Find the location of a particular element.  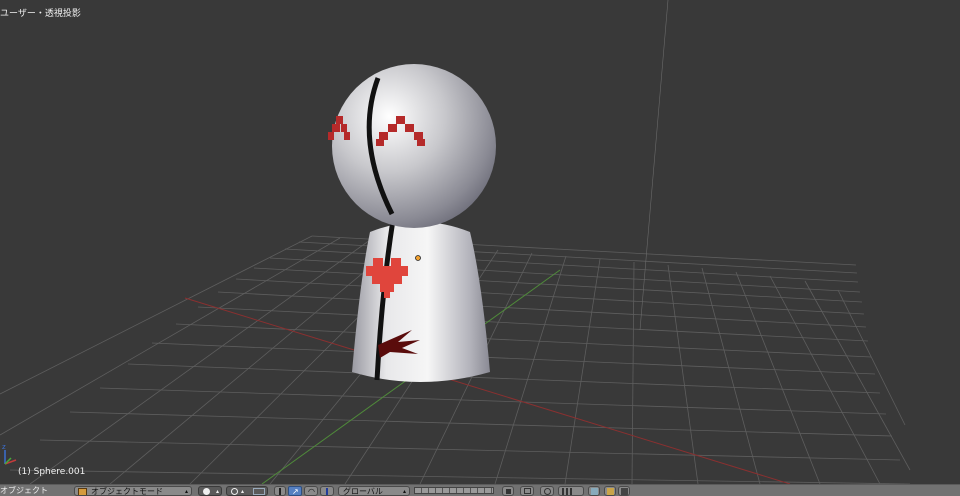

snap-icon is located at coordinates (527, 491).